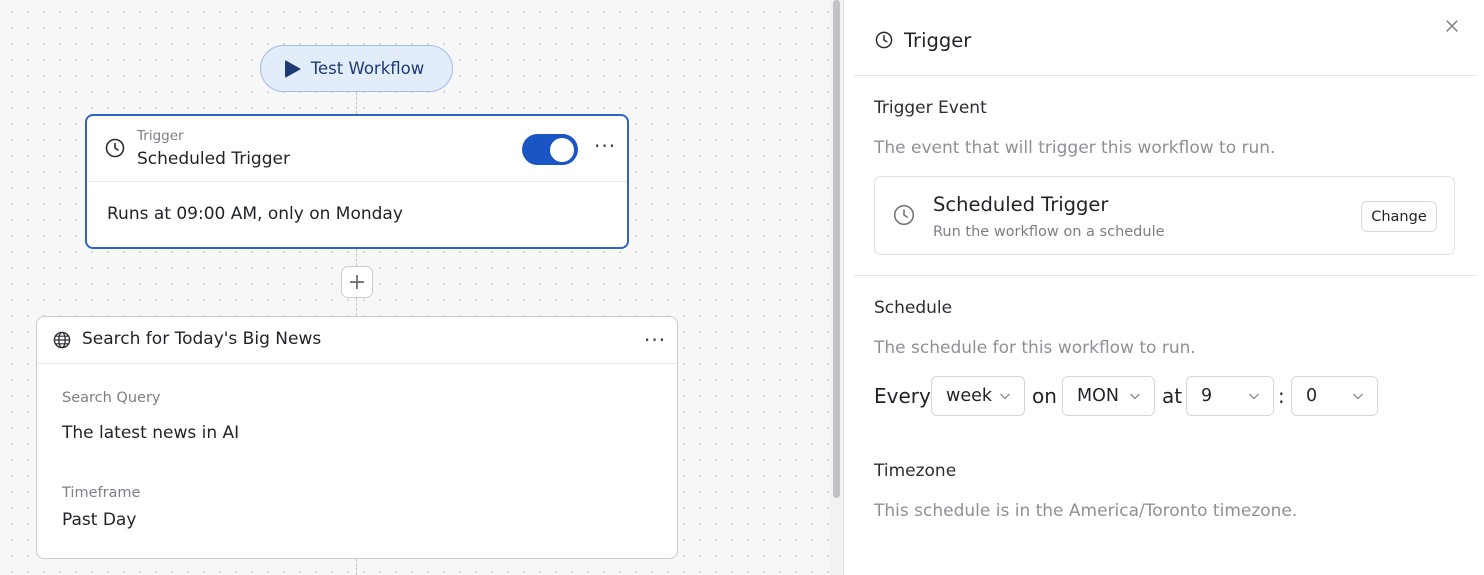 The height and width of the screenshot is (575, 1484). What do you see at coordinates (1172, 396) in the screenshot?
I see `at-label: at` at bounding box center [1172, 396].